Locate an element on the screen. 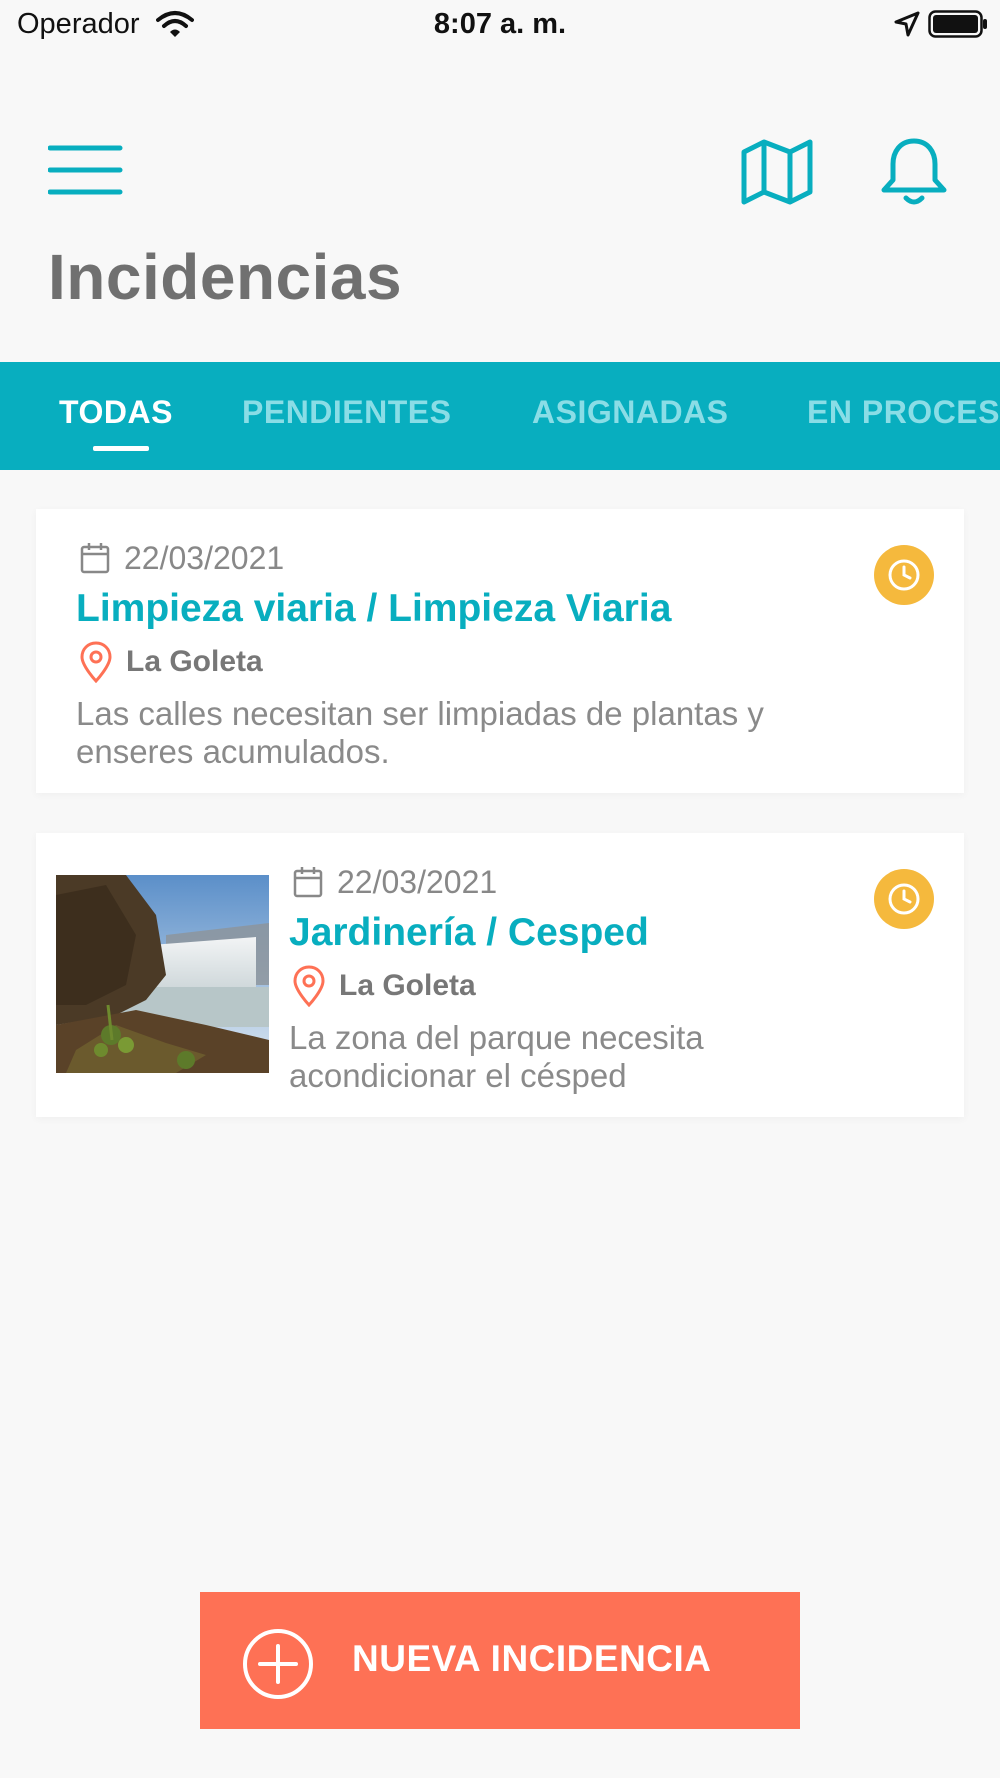 Image resolution: width=1000 pixels, height=1778 pixels. active-tab-indicator is located at coordinates (121, 448).